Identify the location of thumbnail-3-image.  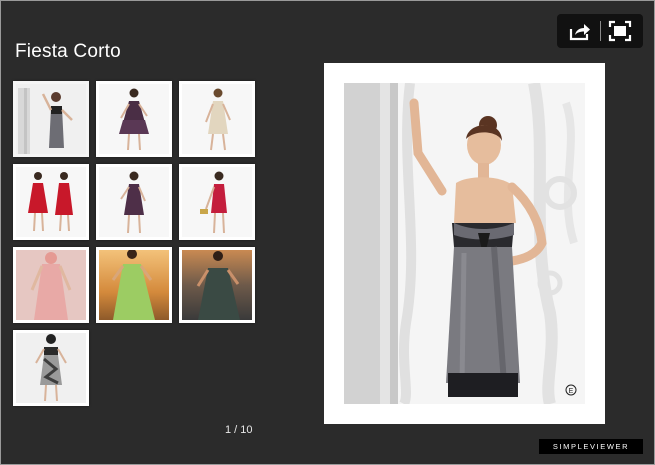
(217, 119).